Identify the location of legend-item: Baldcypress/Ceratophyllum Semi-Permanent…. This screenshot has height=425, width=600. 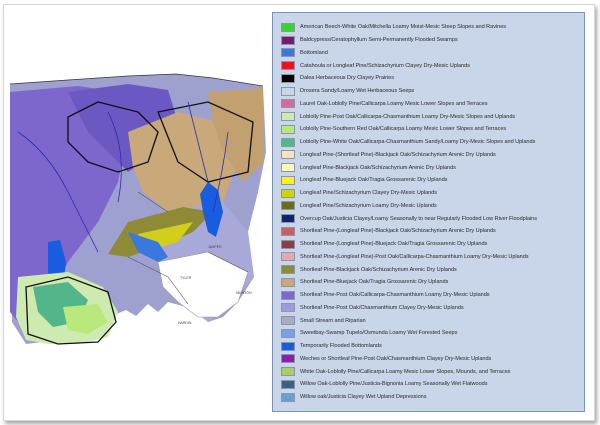
(432, 40).